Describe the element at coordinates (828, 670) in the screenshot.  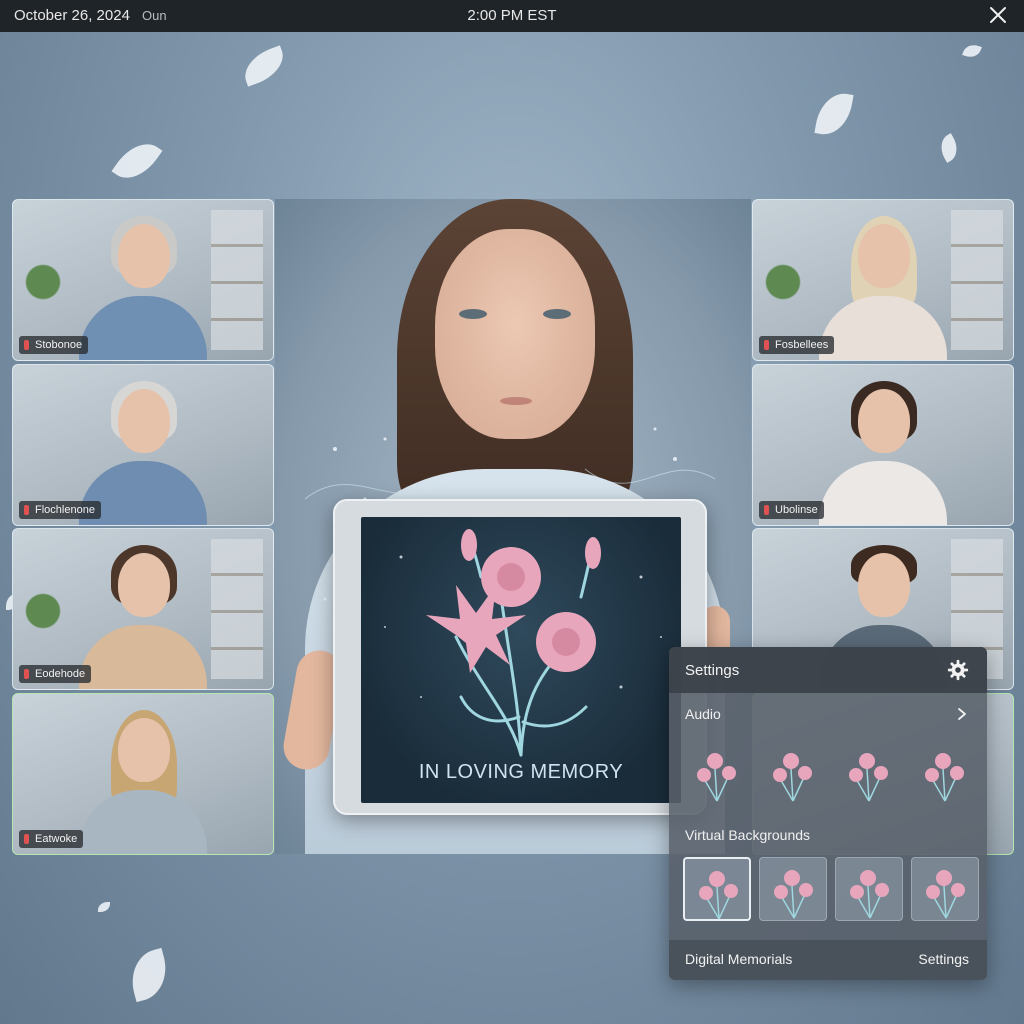
I see `settings-panel-header: Settings` at that location.